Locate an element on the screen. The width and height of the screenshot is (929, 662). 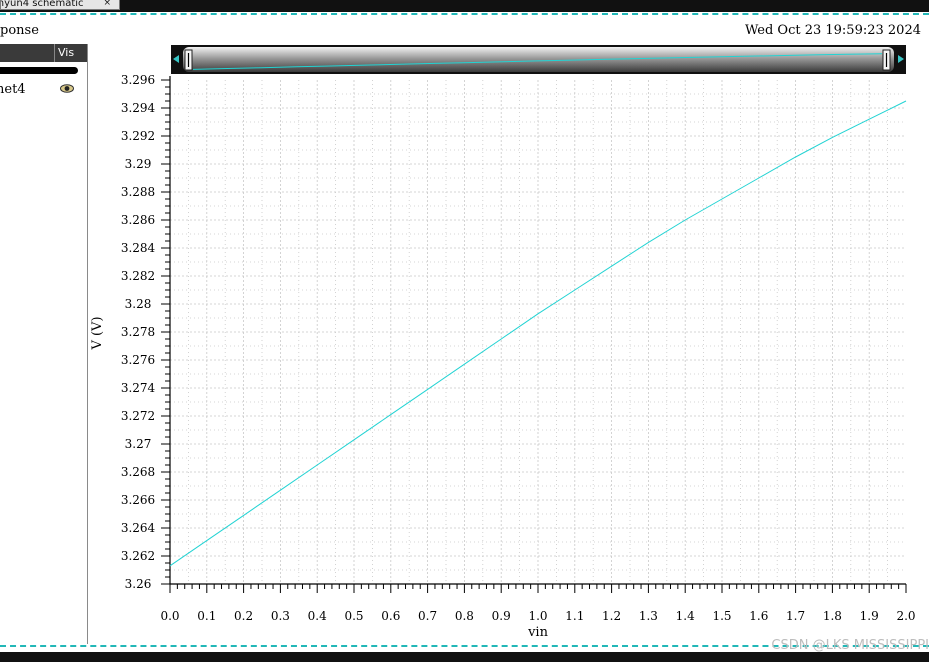
watermark-text: CSDN @LKS MISSISSIPPI is located at coordinates (850, 645).